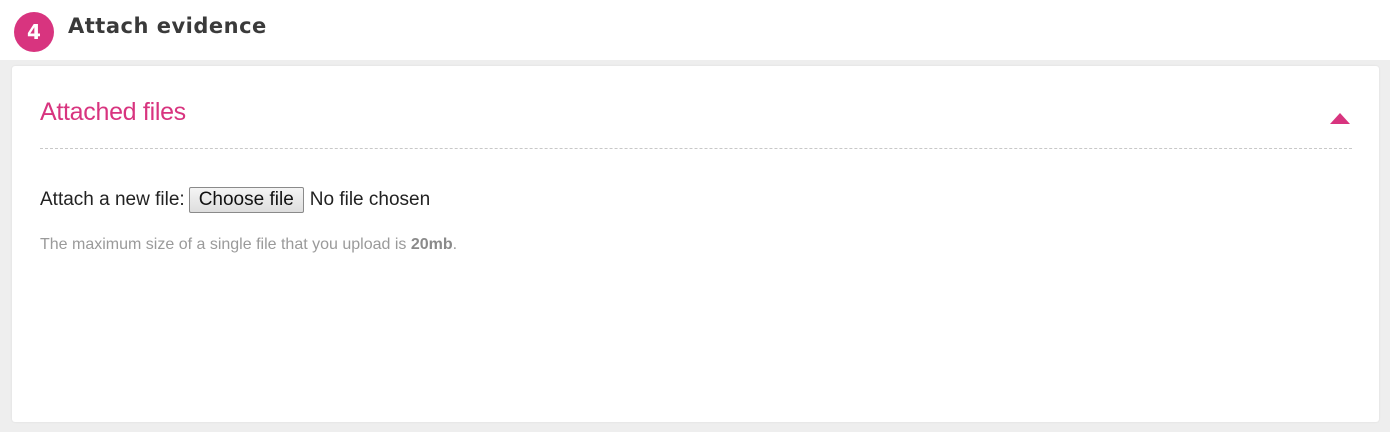 The width and height of the screenshot is (1390, 432). Describe the element at coordinates (112, 199) in the screenshot. I see `file-input-label: Attach a new file:` at that location.